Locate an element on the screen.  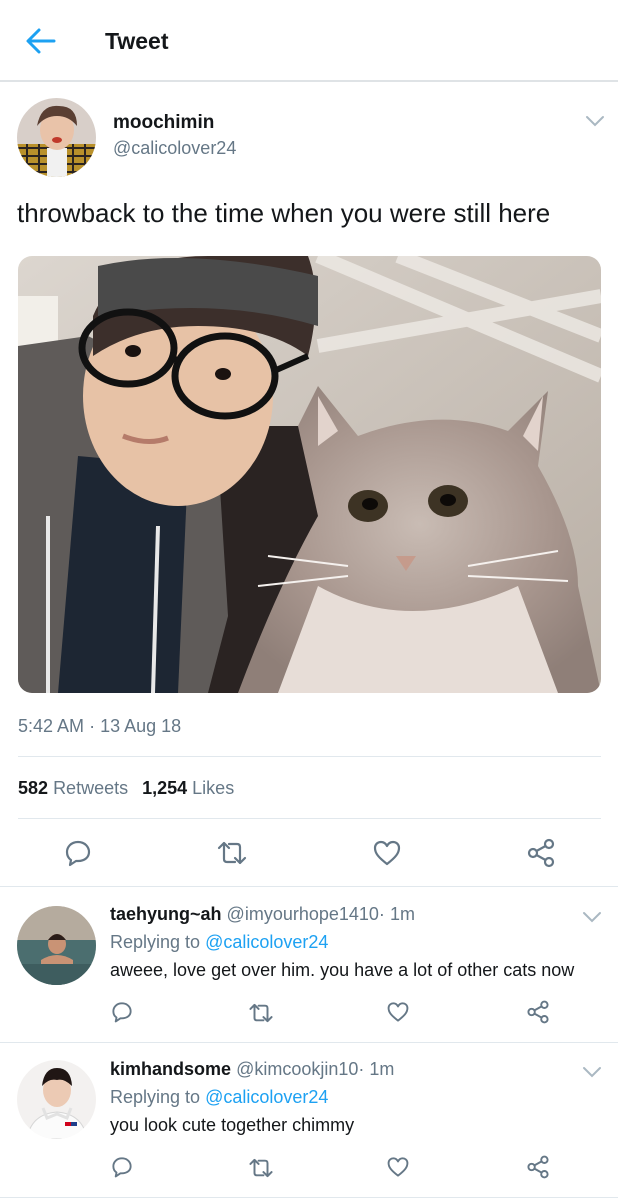
reply-header: kimhandsome @kimcookjin10· 1m is located at coordinates (252, 1069).